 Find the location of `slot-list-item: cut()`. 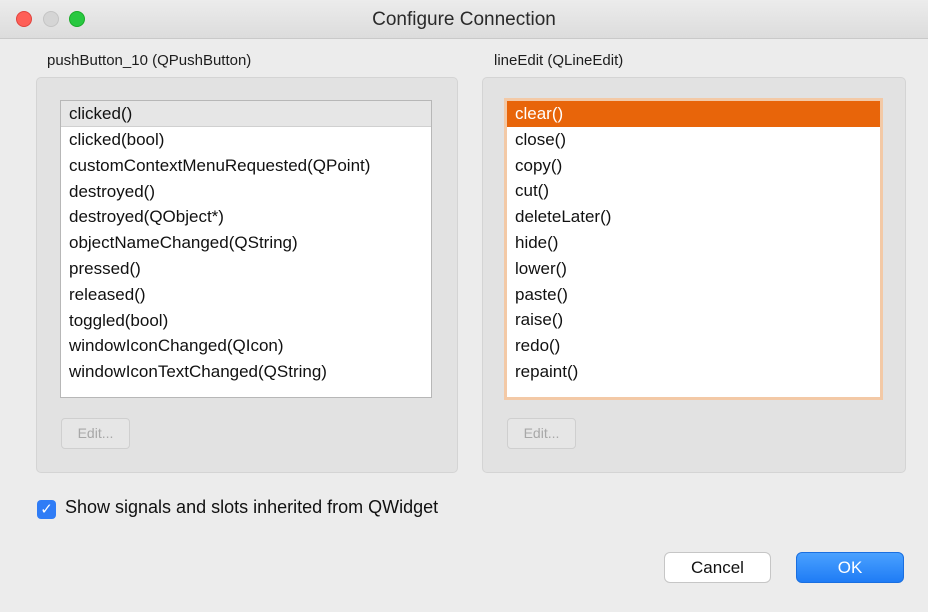

slot-list-item: cut() is located at coordinates (693, 191).